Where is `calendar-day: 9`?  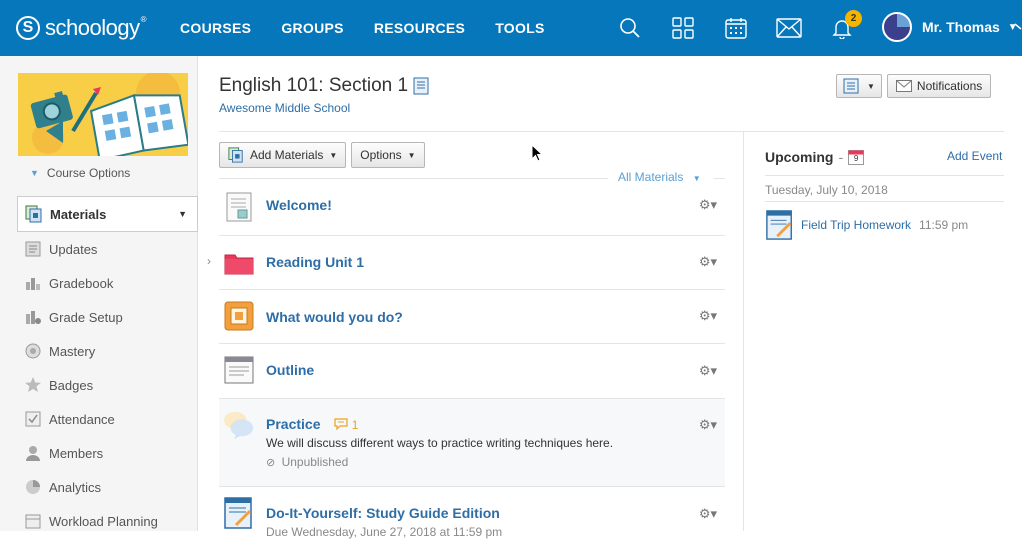 calendar-day: 9 is located at coordinates (856, 158).